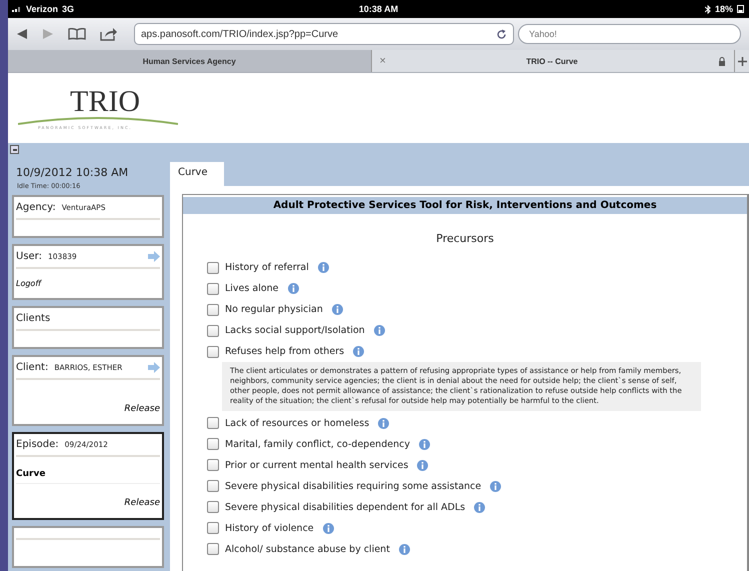 The height and width of the screenshot is (571, 749). What do you see at coordinates (17, 9) in the screenshot?
I see `signal-icon` at bounding box center [17, 9].